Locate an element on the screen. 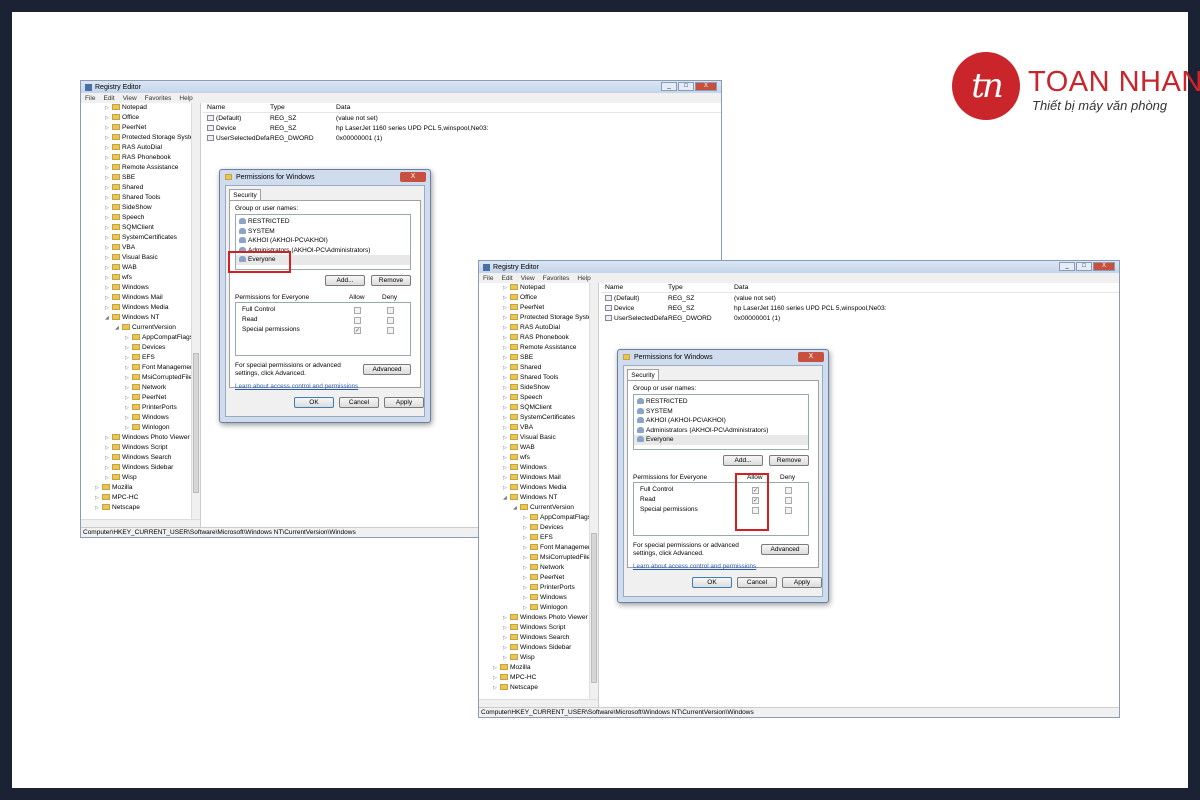 Image resolution: width=1200 pixels, height=800 pixels. scrollbar-thumb is located at coordinates (196, 423).